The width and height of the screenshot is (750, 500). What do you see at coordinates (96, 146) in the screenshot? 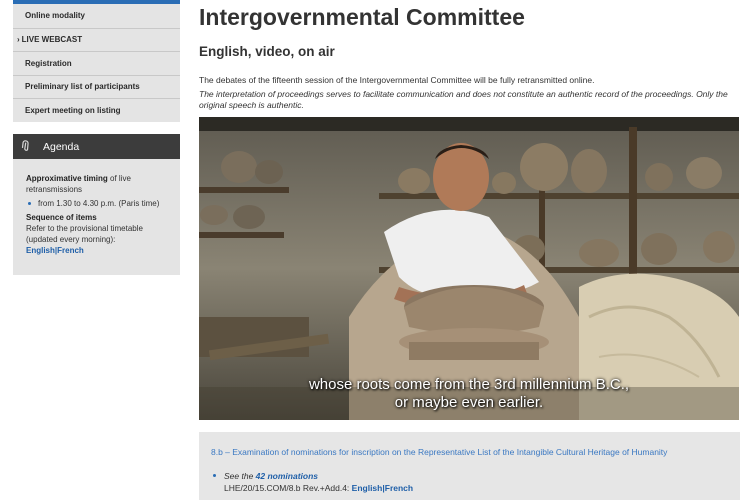
I see `agenda-header: Agenda` at bounding box center [96, 146].